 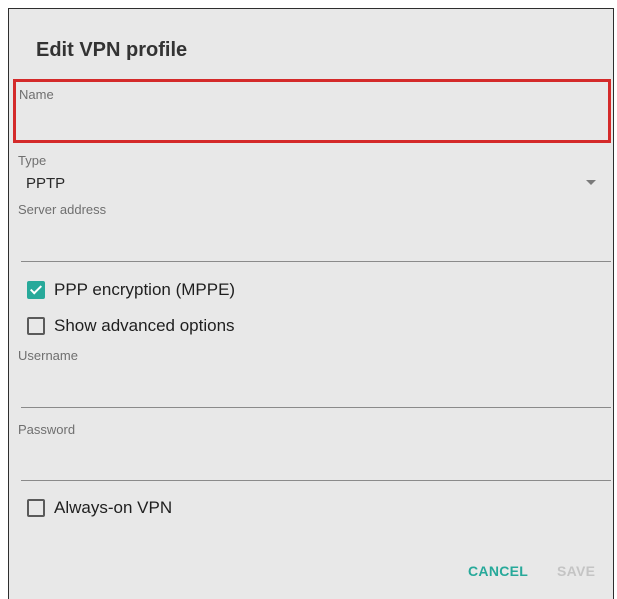 I want to click on password-label: Password, so click(x=47, y=429).